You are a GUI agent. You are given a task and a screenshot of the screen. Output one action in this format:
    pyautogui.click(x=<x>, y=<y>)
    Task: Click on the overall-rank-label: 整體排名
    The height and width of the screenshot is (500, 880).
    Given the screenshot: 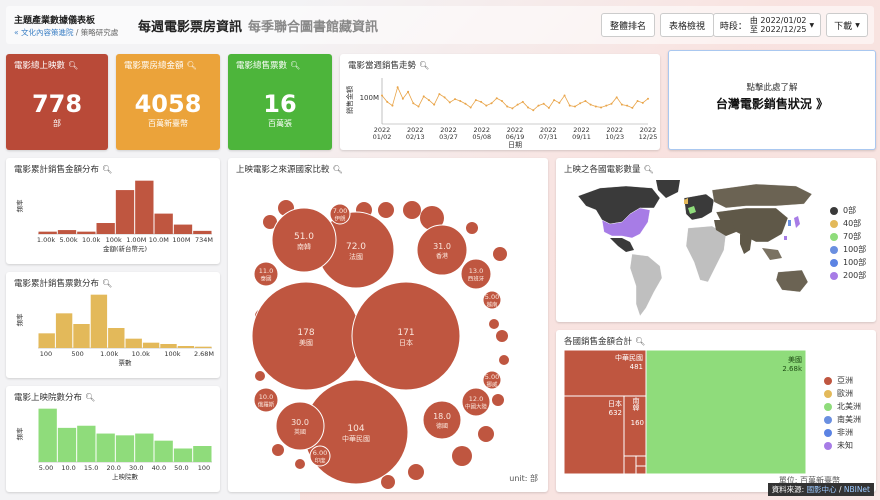 What is the action you would take?
    pyautogui.click(x=627, y=26)
    